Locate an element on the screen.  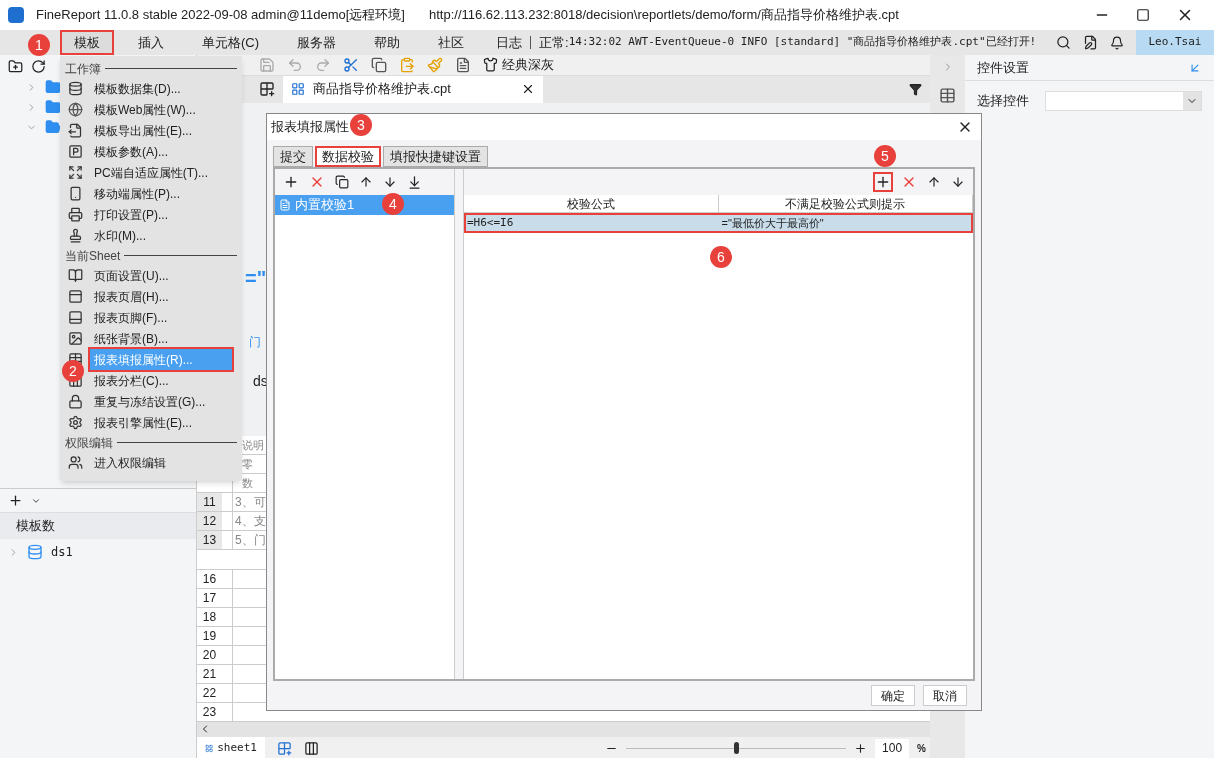
dropdown-icon is located at coordinates (915, 89).